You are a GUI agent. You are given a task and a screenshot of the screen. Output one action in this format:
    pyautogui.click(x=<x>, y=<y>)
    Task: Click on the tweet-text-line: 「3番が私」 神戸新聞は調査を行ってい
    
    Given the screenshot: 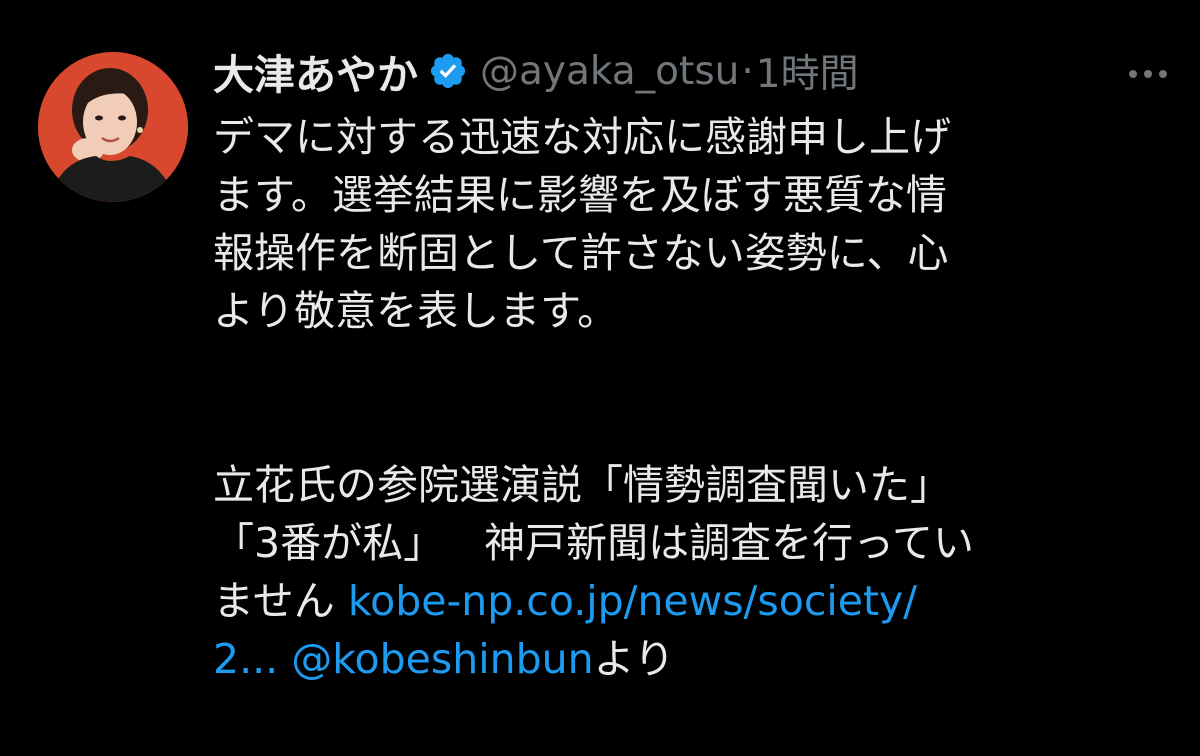 What is the action you would take?
    pyautogui.click(x=693, y=543)
    